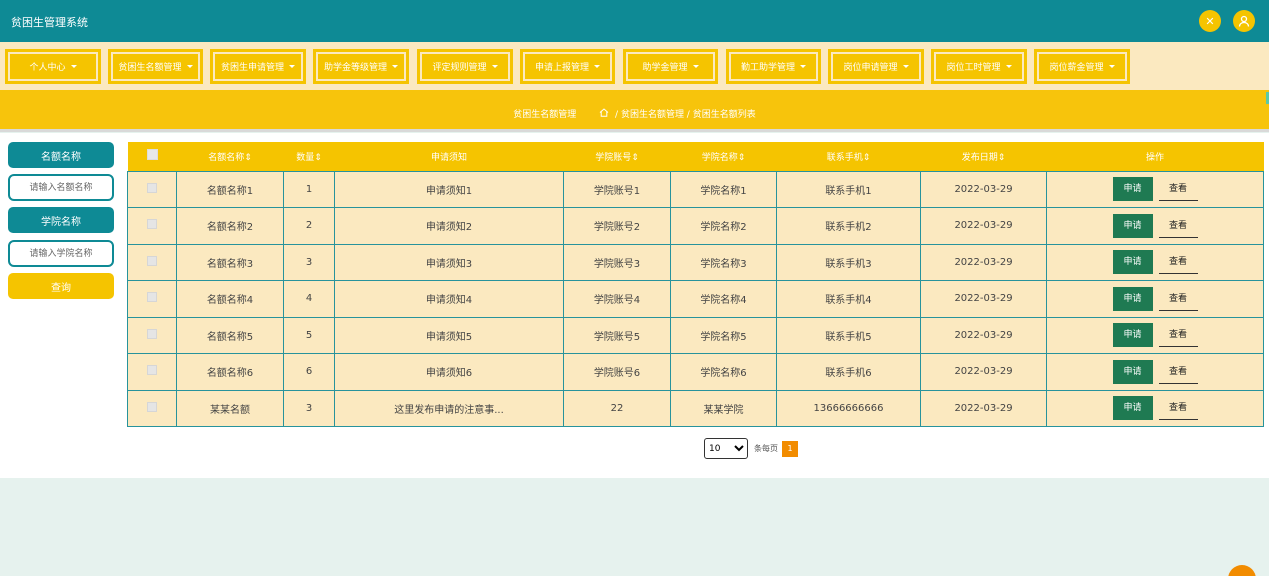 This screenshot has height=576, width=1269. Describe the element at coordinates (848, 226) in the screenshot. I see `cell-phone: 联系手机2` at that location.